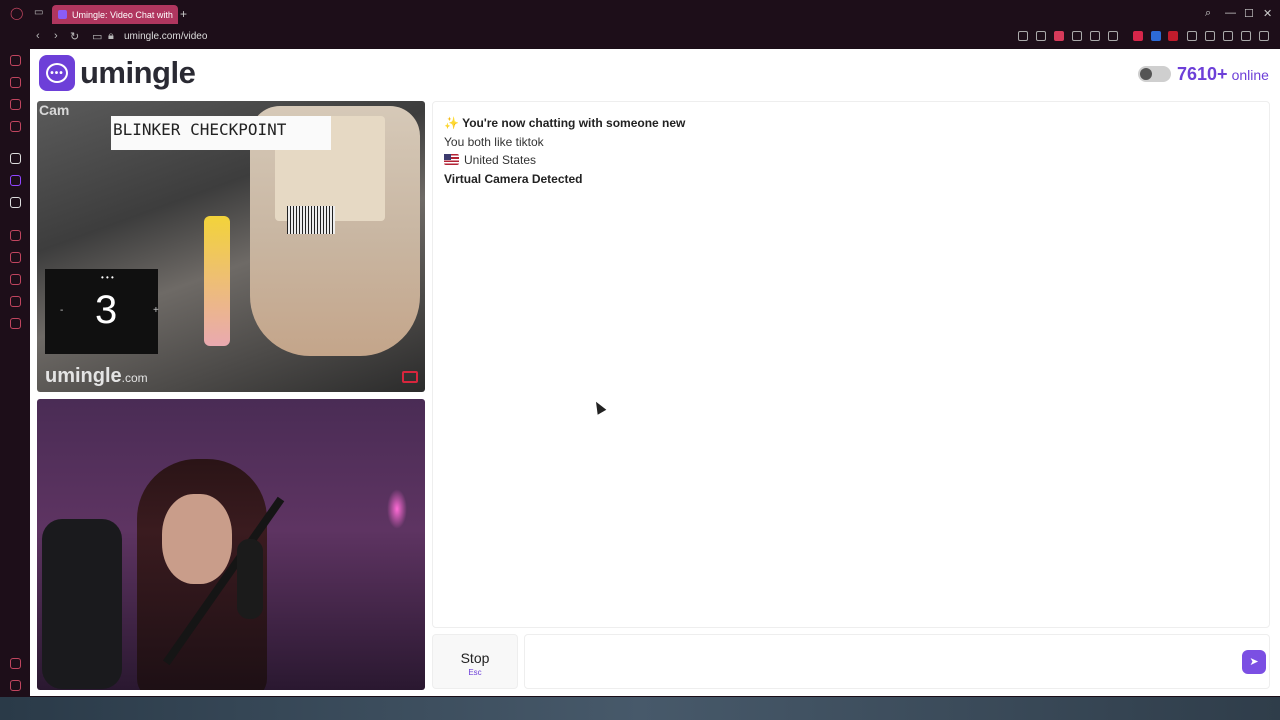 The height and width of the screenshot is (720, 1280). I want to click on stop-label: Stop, so click(475, 658).